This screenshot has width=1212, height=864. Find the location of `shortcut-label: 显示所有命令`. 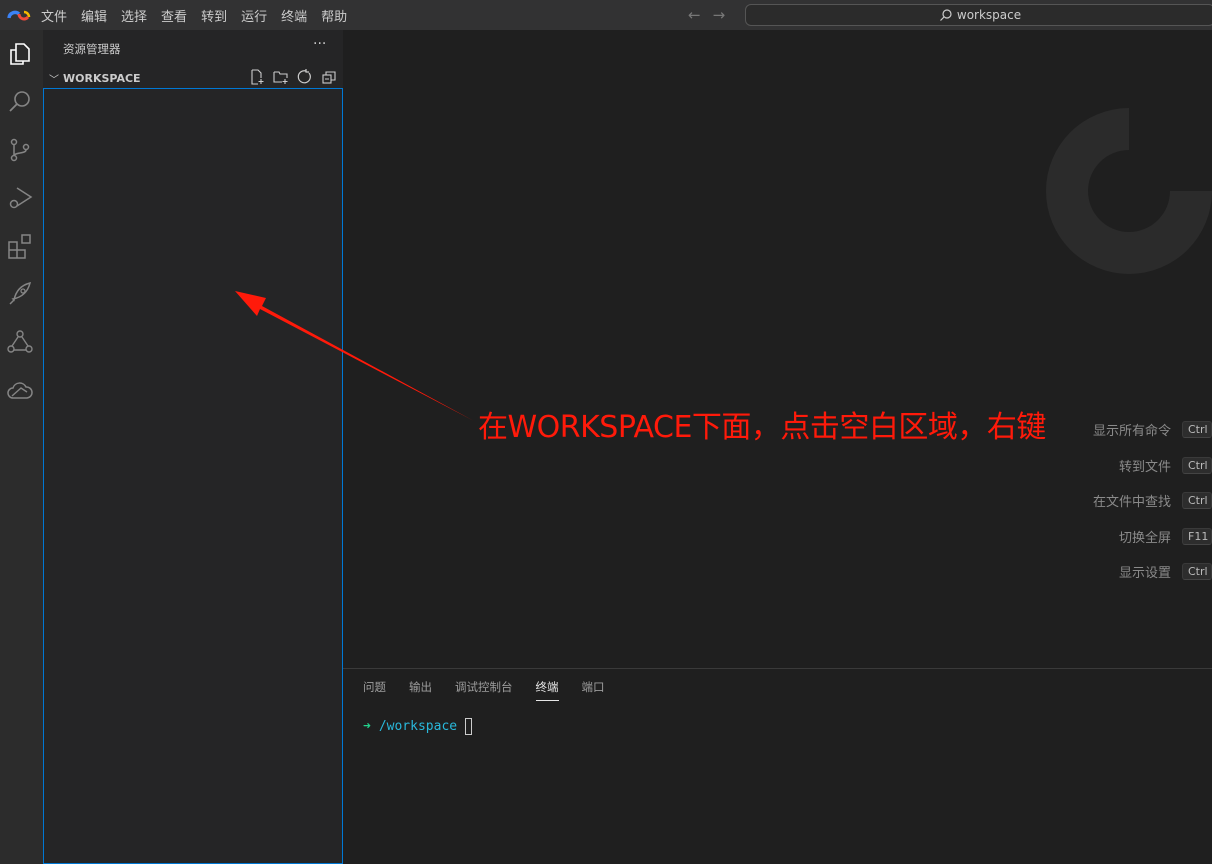

shortcut-label: 显示所有命令 is located at coordinates (1131, 432).